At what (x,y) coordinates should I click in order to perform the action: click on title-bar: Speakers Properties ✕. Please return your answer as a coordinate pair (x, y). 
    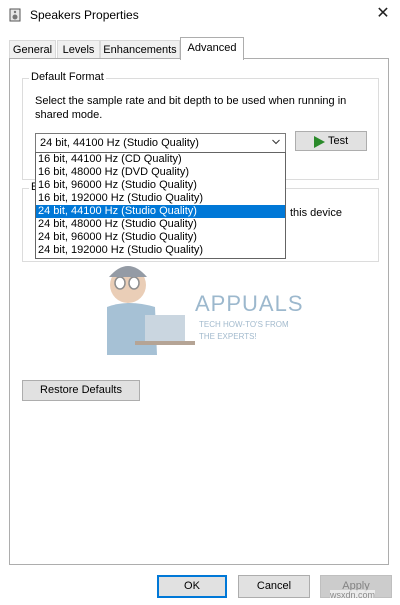
    Looking at the image, I should click on (200, 15).